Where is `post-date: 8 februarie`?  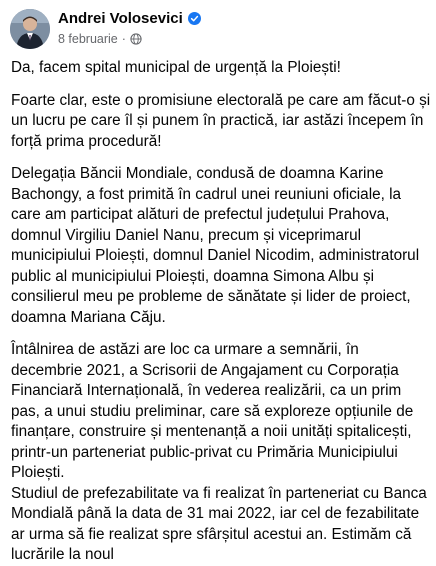
post-date: 8 februarie is located at coordinates (88, 39).